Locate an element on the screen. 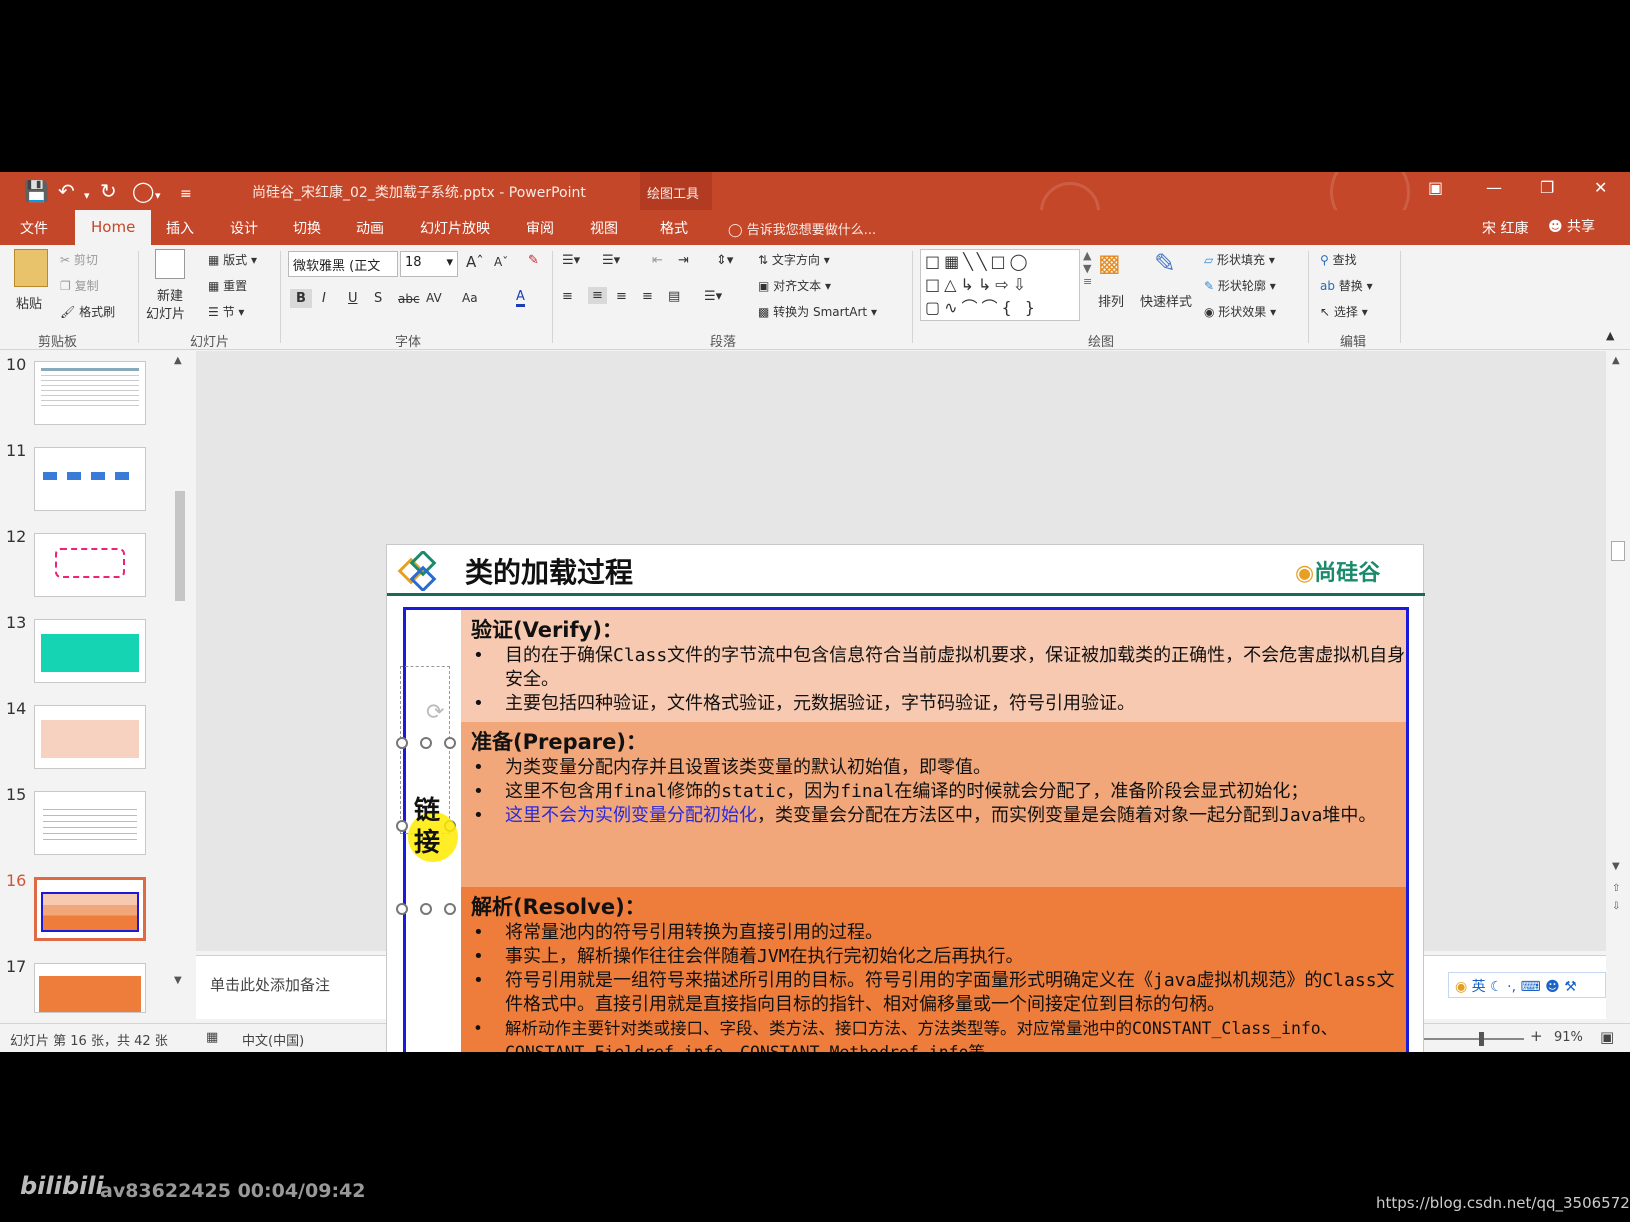  align-center-icon: ≡ is located at coordinates (597, 295).